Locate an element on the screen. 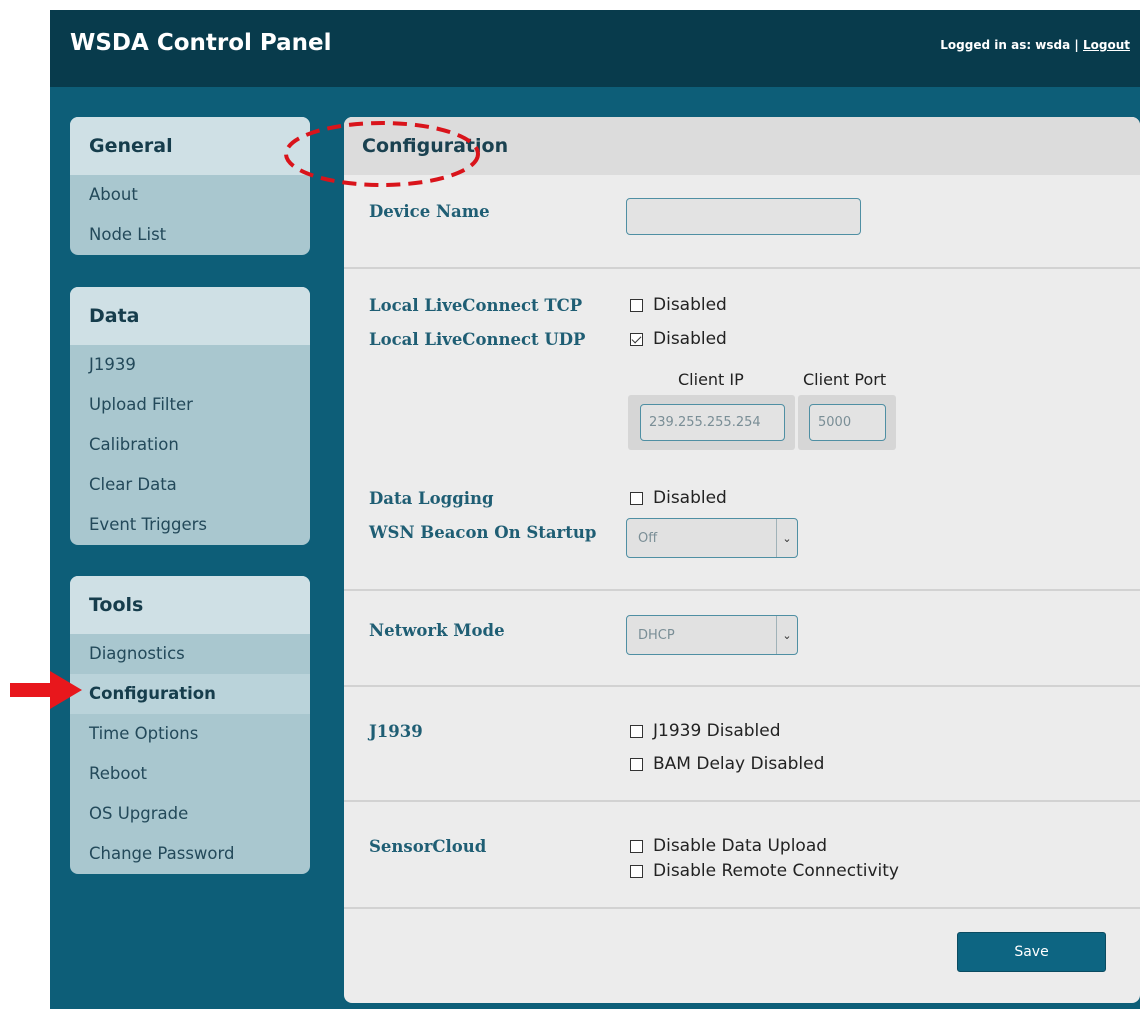 The width and height of the screenshot is (1140, 1009). local-udp-label: Local LiveConnect UDP is located at coordinates (477, 339).